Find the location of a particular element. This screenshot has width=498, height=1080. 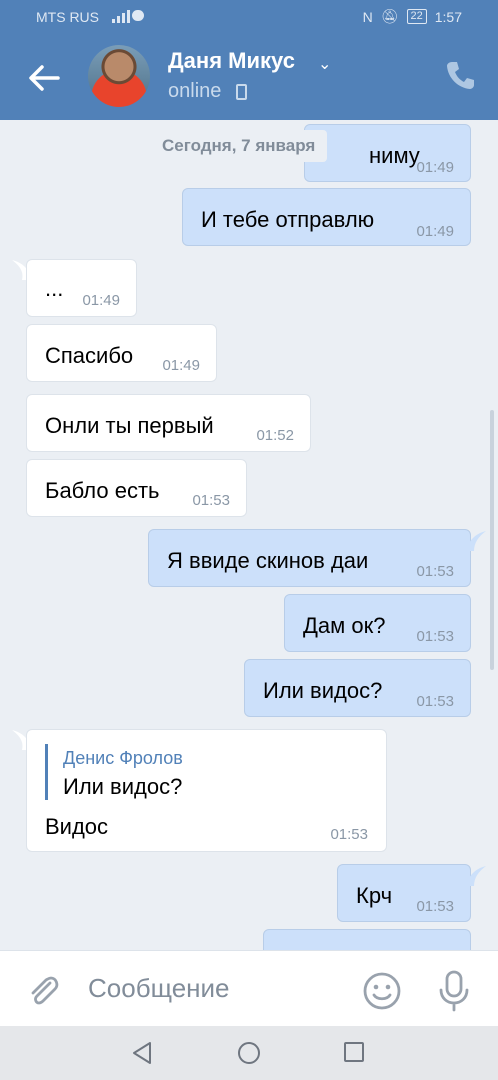

message-notification-icon is located at coordinates (138, 15).